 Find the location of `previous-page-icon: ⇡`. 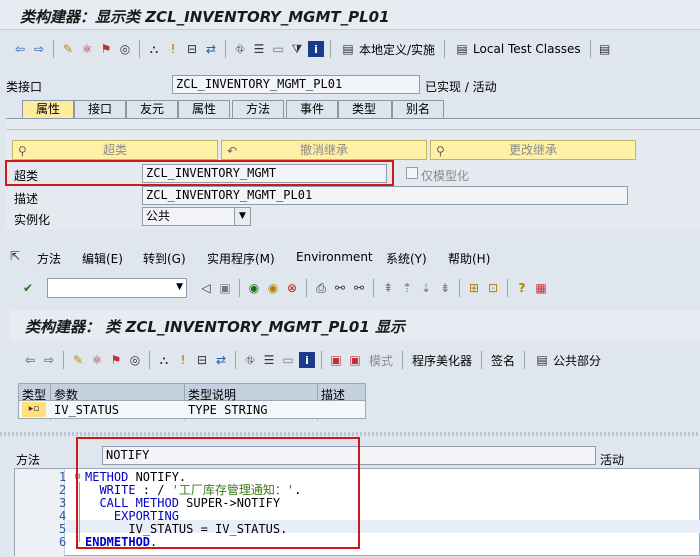

previous-page-icon: ⇡ is located at coordinates (407, 288).